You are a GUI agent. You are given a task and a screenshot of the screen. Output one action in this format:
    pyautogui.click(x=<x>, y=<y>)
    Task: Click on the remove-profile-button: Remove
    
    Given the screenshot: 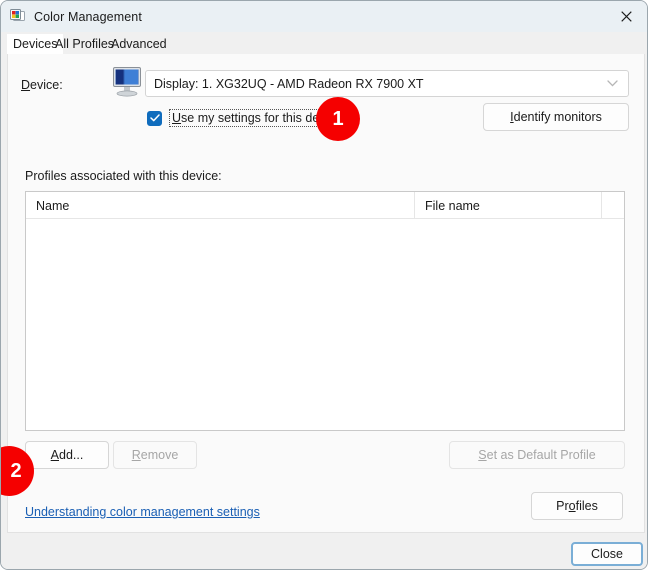 What is the action you would take?
    pyautogui.click(x=155, y=455)
    